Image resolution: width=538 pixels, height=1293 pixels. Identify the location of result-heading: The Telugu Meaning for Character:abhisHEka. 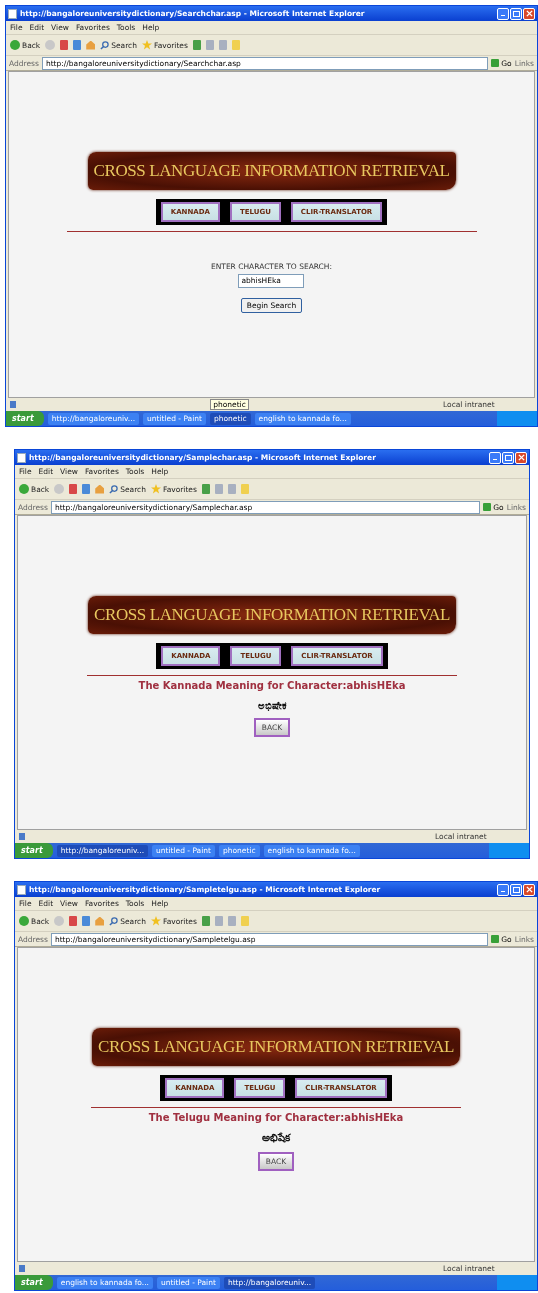
(276, 1117).